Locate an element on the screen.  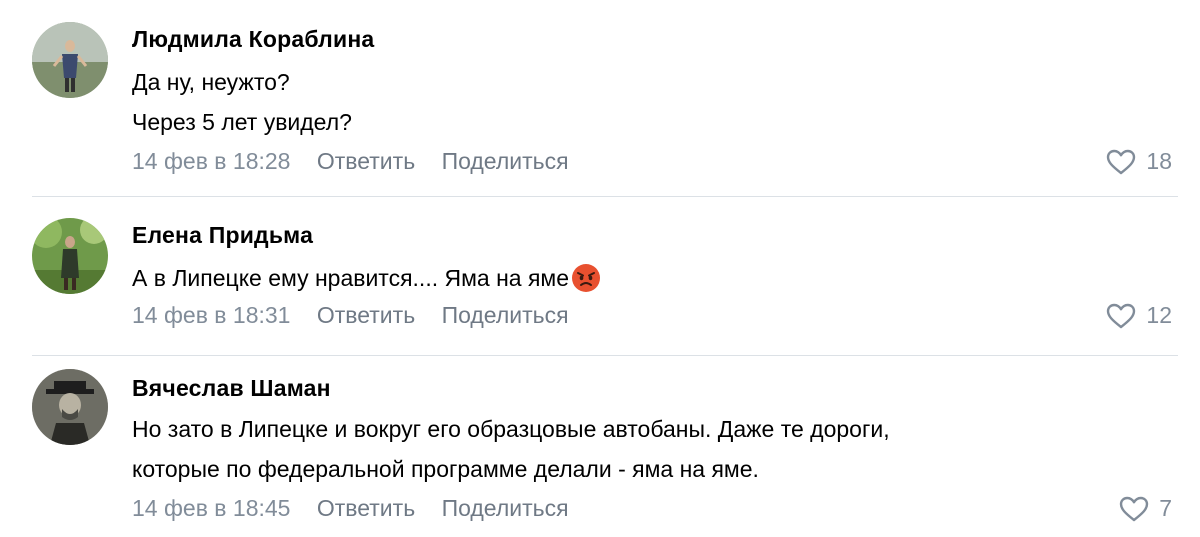
comment-text: А в Липецке ему нравится.... Яма на яме is located at coordinates (366, 278).